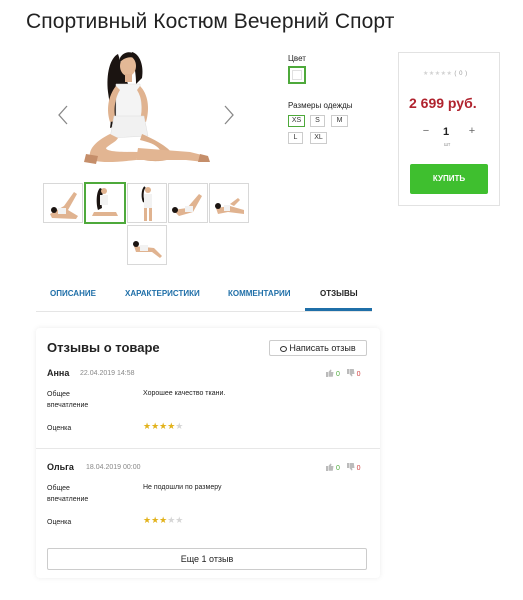  I want to click on more-reviews-button: Еще 1 отзыв, so click(207, 559).